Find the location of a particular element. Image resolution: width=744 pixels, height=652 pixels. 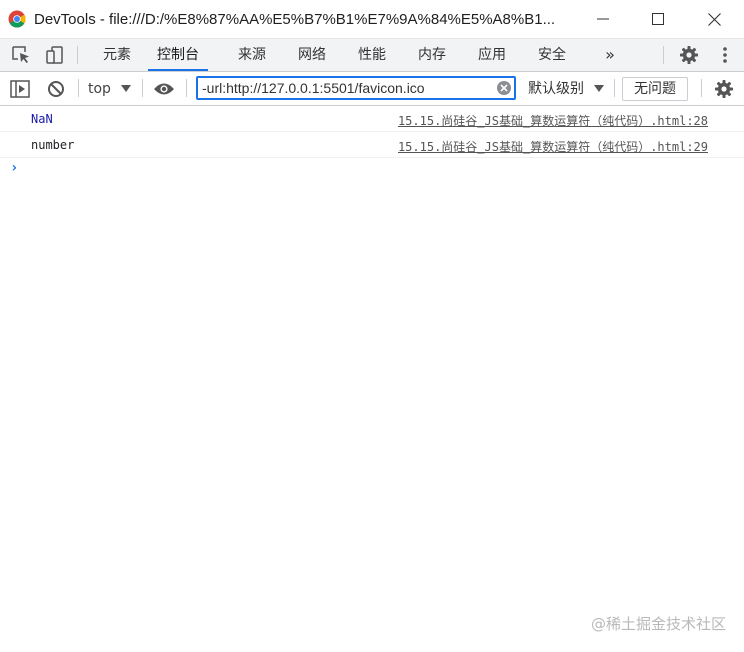

device-toolbar-button is located at coordinates (55, 55).